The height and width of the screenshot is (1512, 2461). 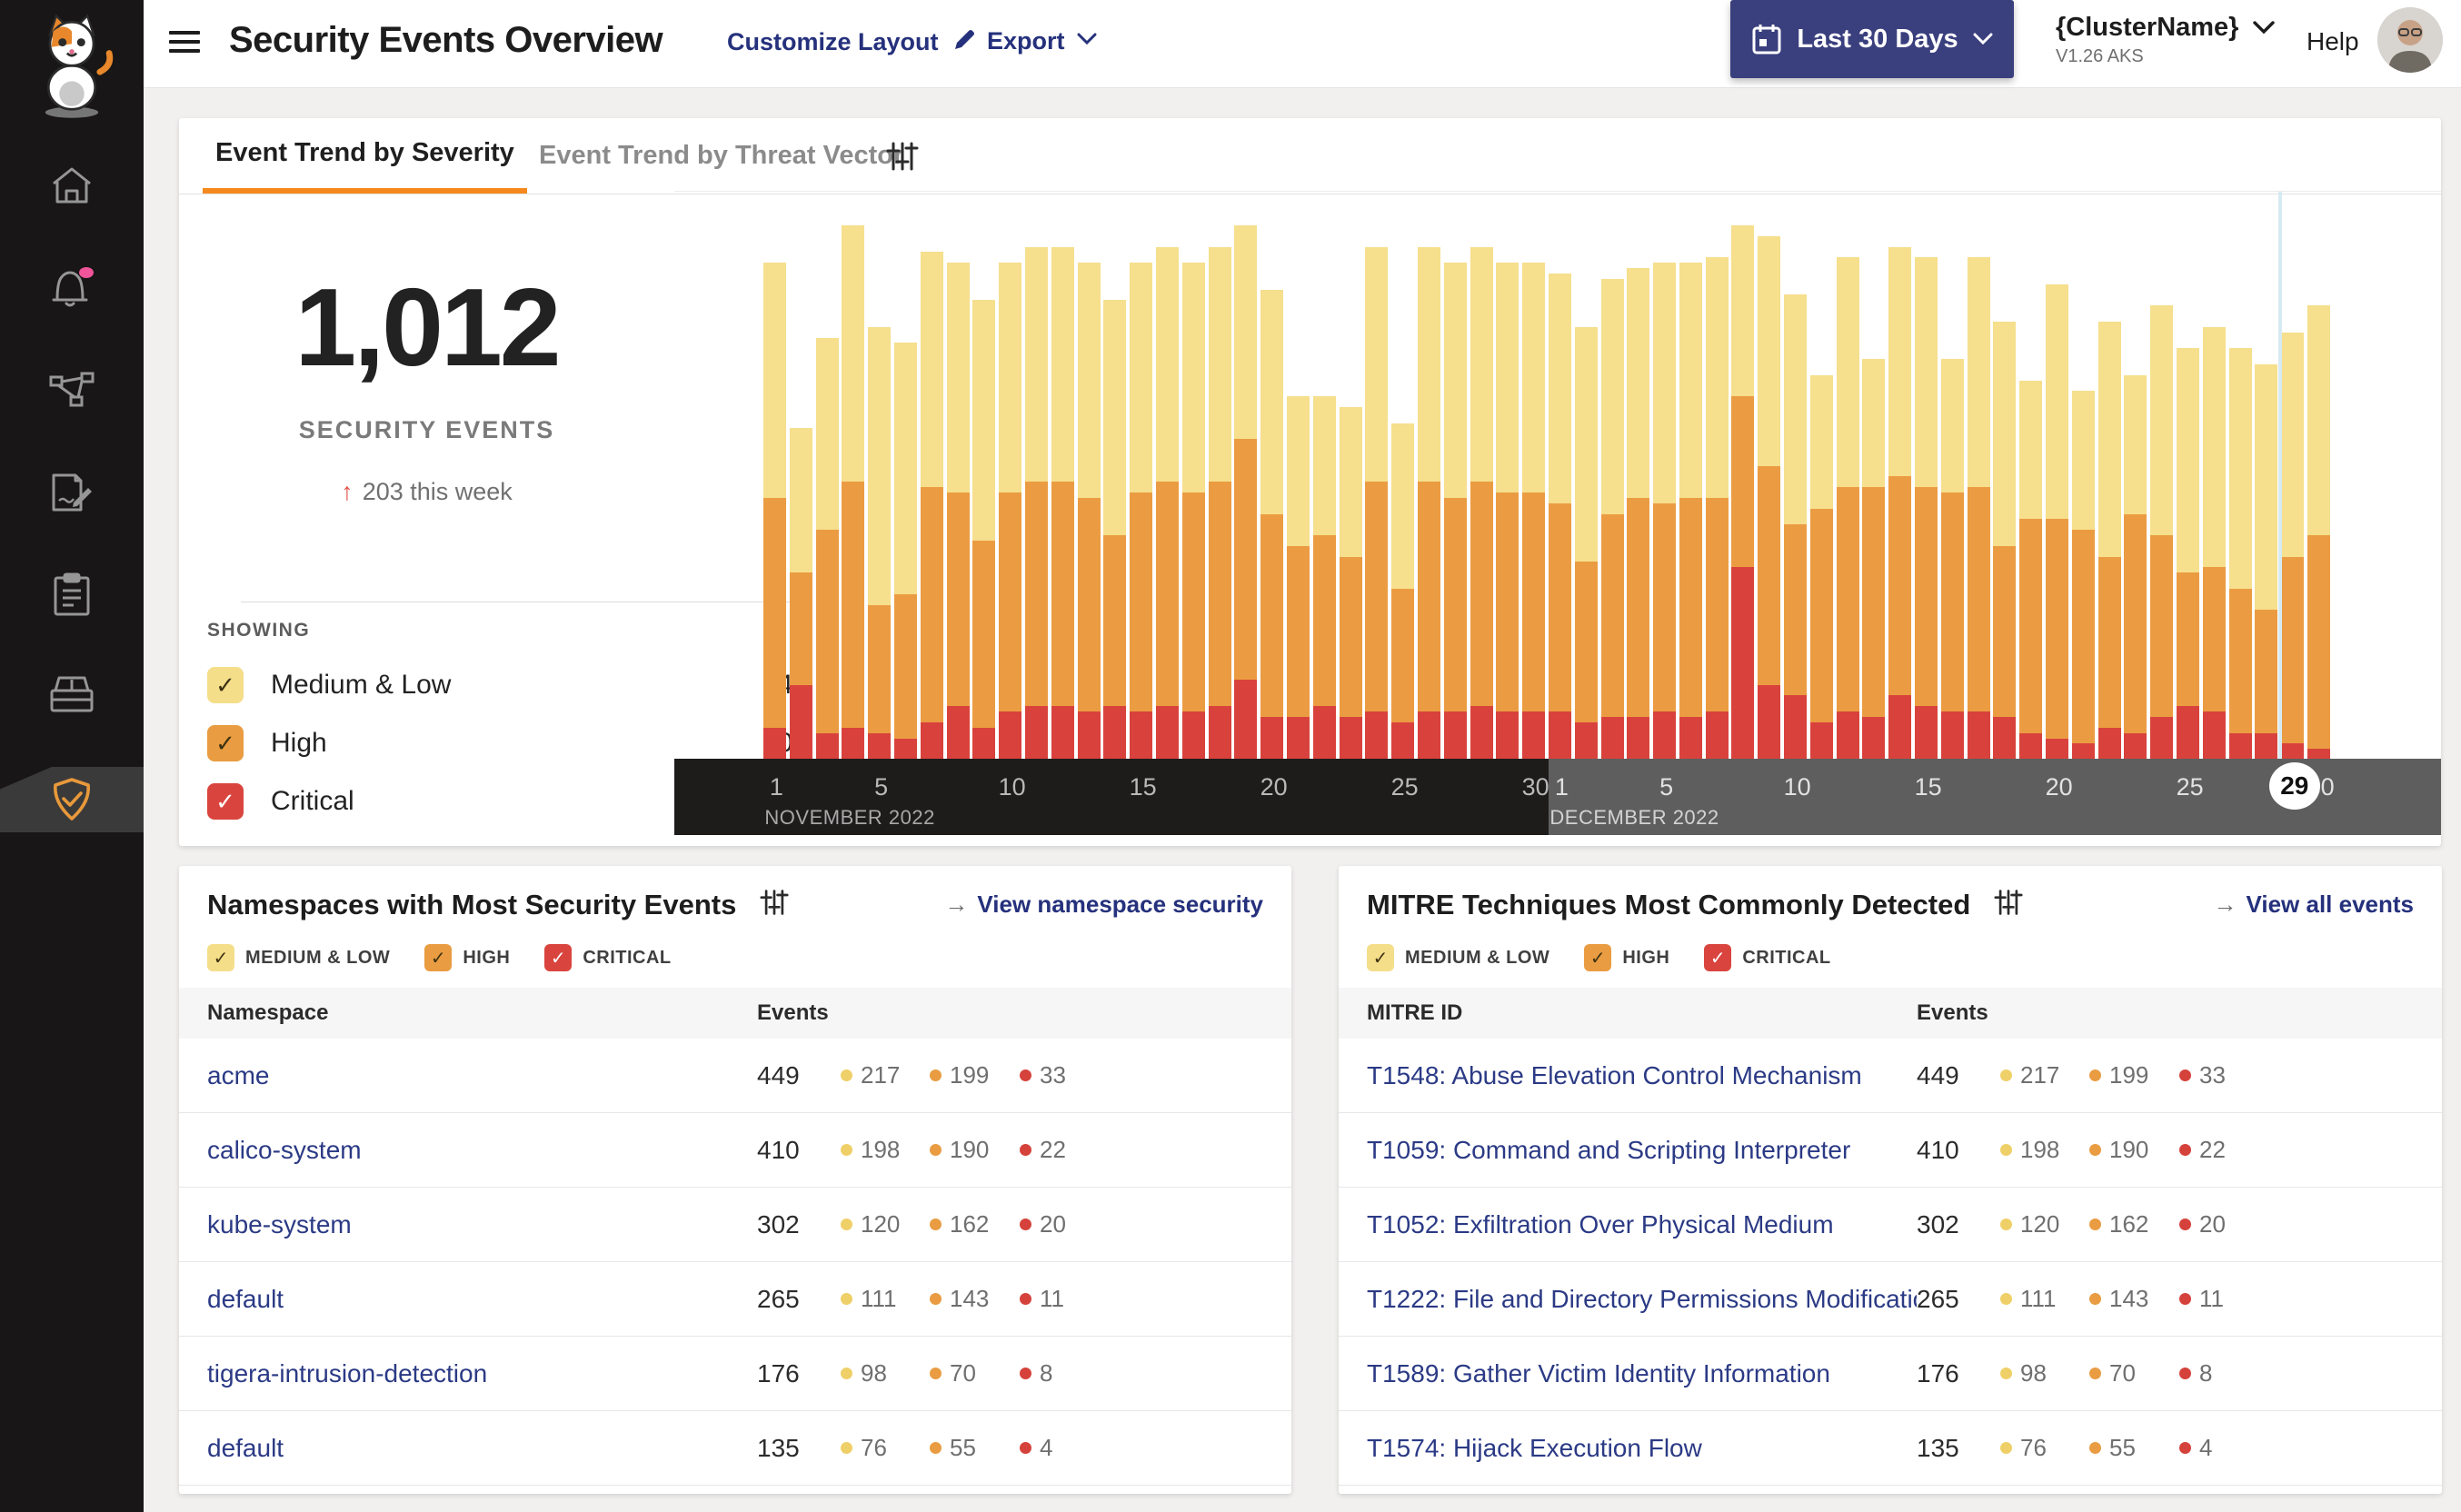 I want to click on view-all-events-link: → View all events, so click(x=2313, y=904).